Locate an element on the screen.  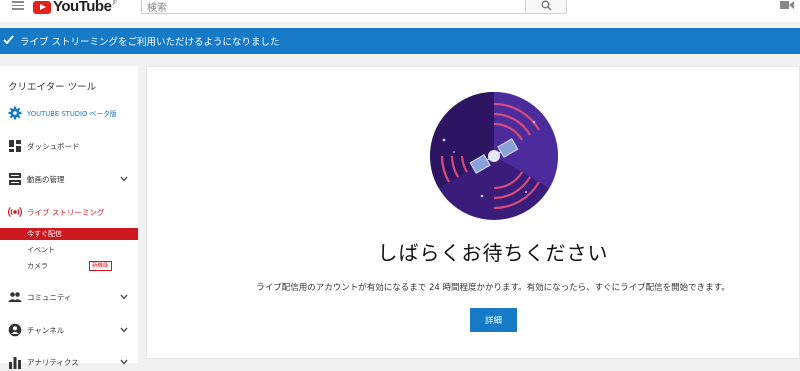
youtube-logo: YouTube JP is located at coordinates (75, 7).